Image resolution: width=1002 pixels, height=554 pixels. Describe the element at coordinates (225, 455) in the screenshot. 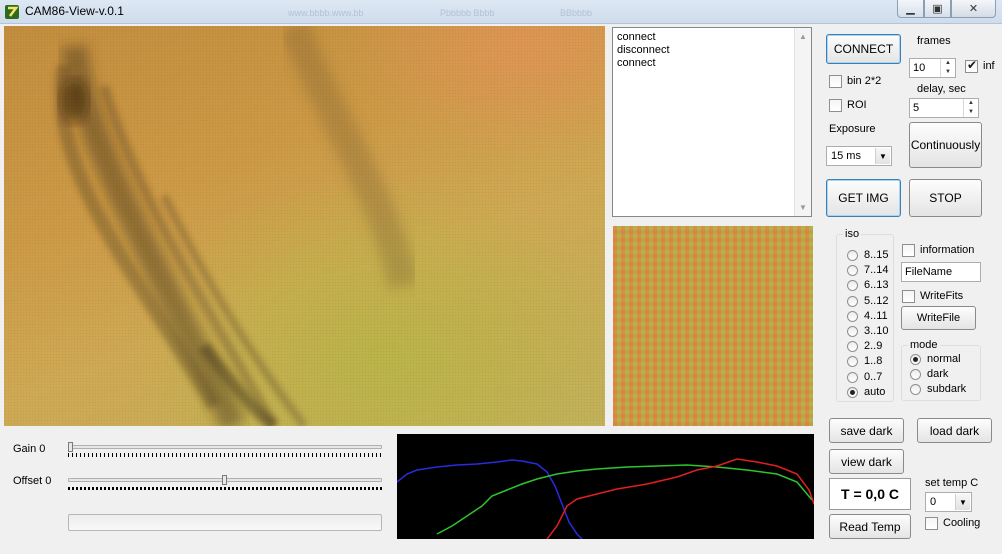

I see `gain-slider-ticks` at that location.